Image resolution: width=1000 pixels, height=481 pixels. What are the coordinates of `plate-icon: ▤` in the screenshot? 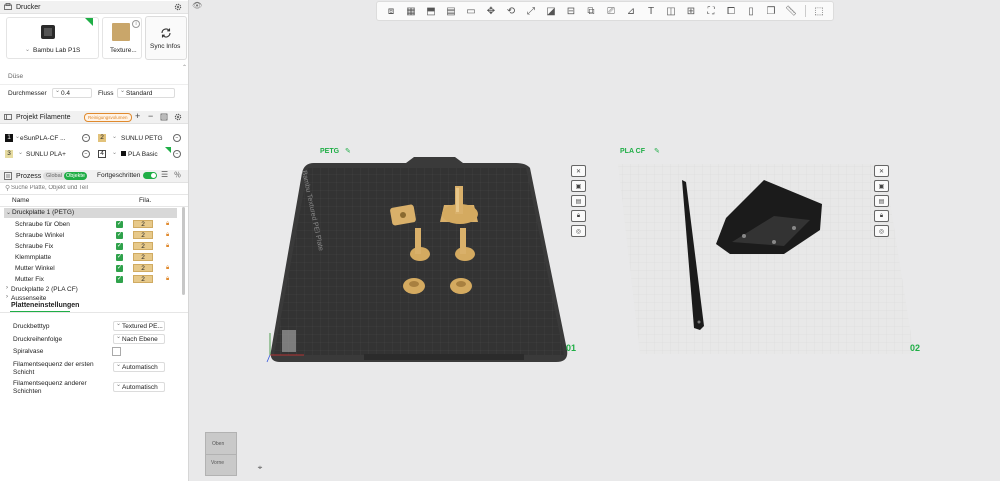 It's located at (451, 11).